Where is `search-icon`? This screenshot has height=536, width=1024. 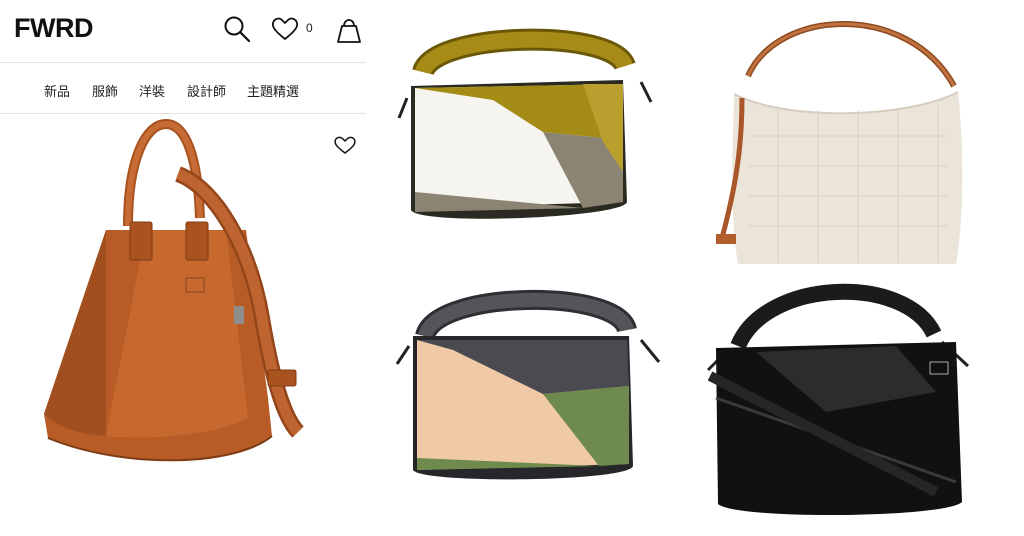 search-icon is located at coordinates (237, 29).